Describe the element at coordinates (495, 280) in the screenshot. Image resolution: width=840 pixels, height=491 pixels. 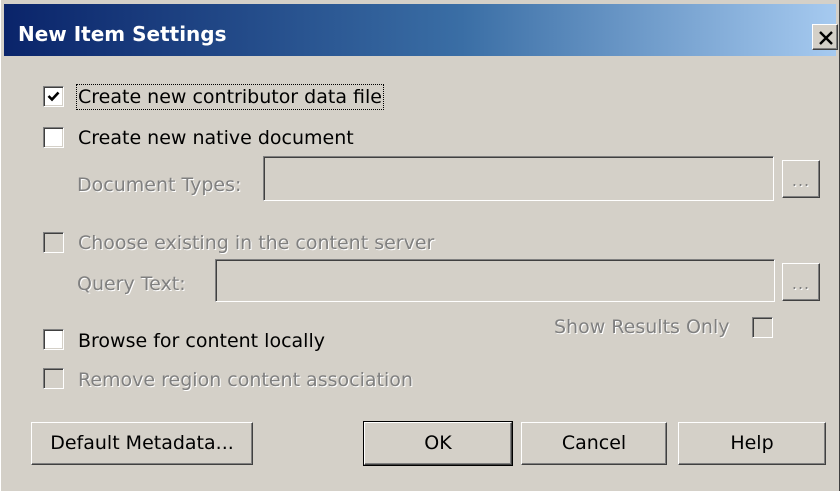
I see `query-text-field` at that location.